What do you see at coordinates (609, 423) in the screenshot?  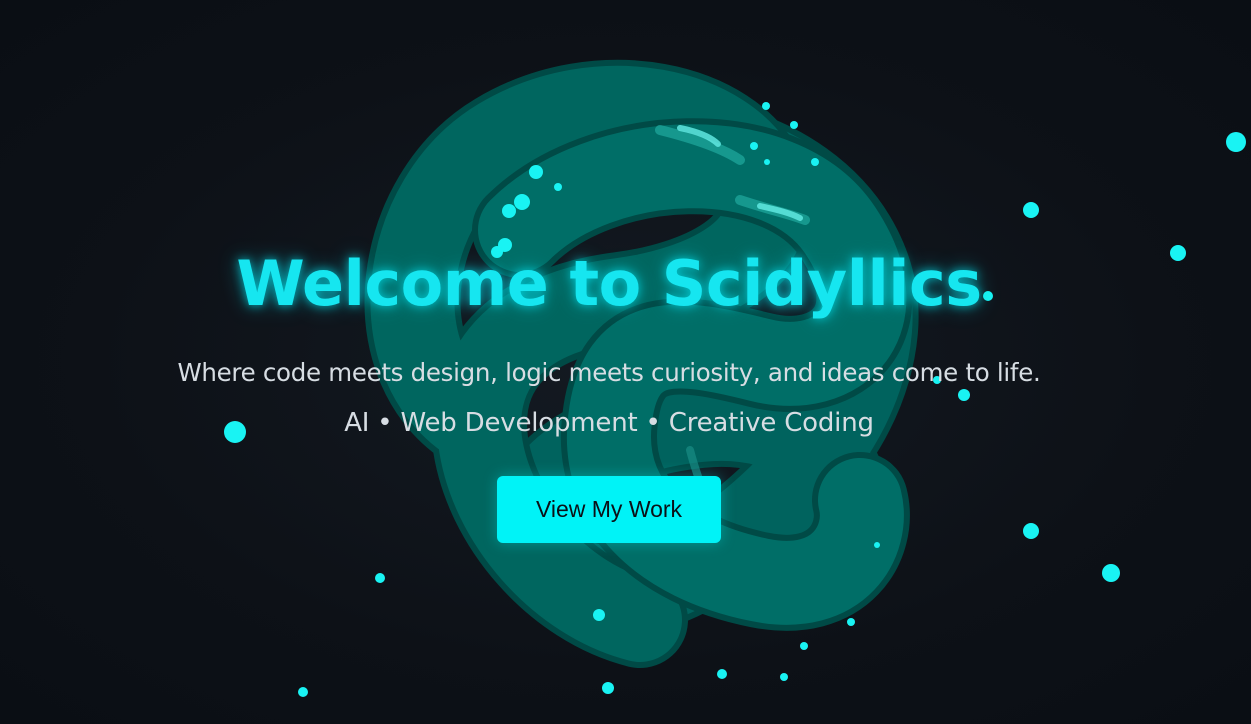 I see `hero-topics: AI • Web Development • Creative Coding` at bounding box center [609, 423].